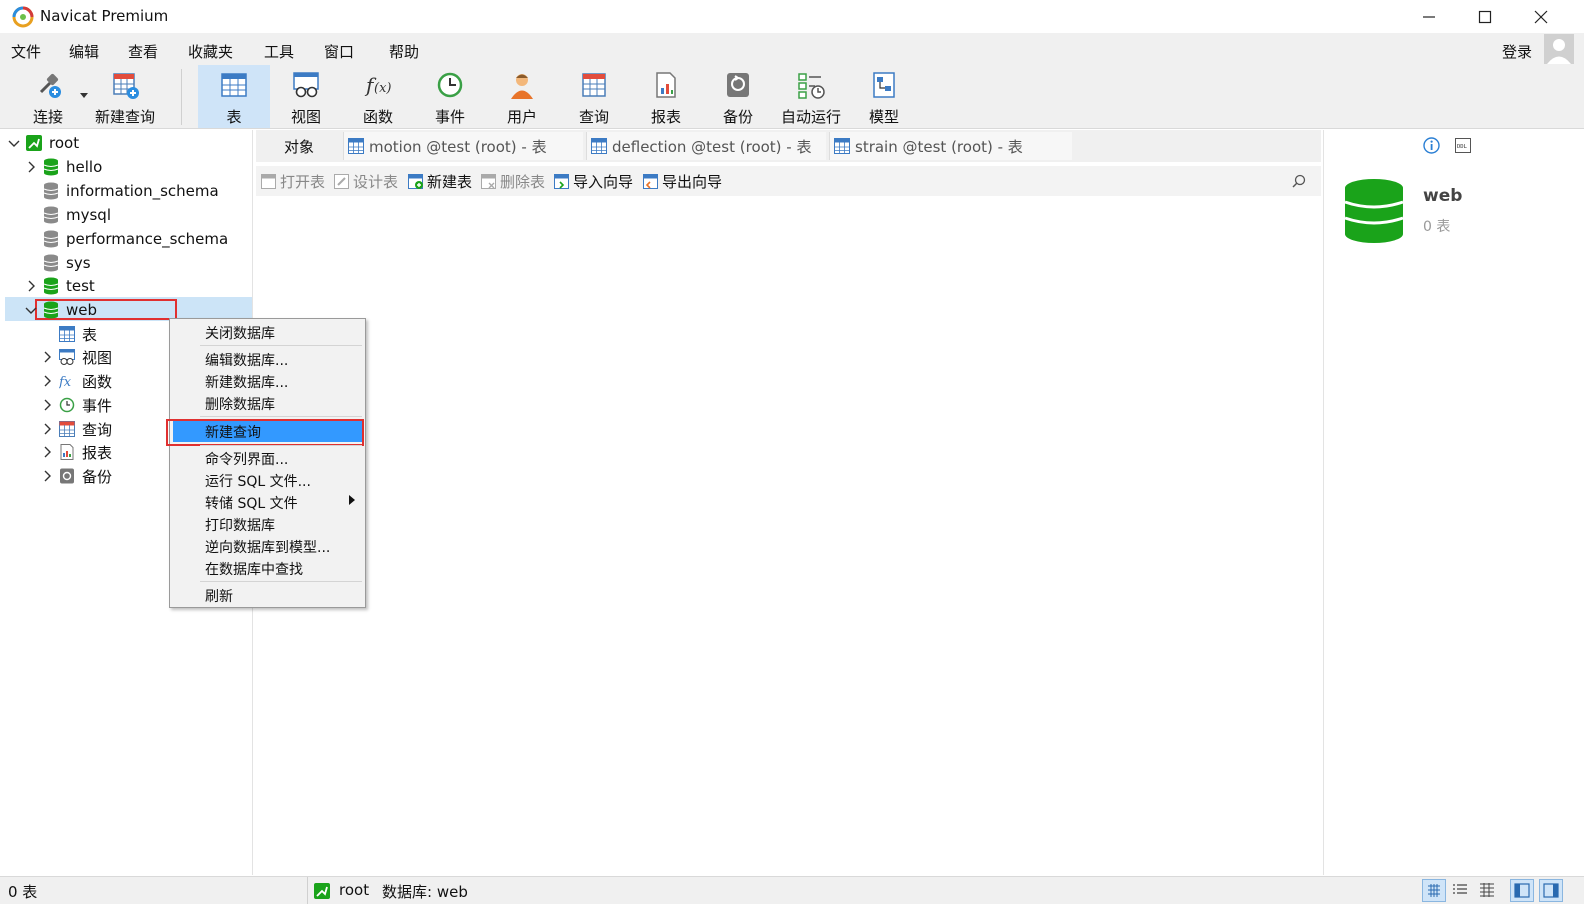  I want to click on menu-view: 查看, so click(143, 51).